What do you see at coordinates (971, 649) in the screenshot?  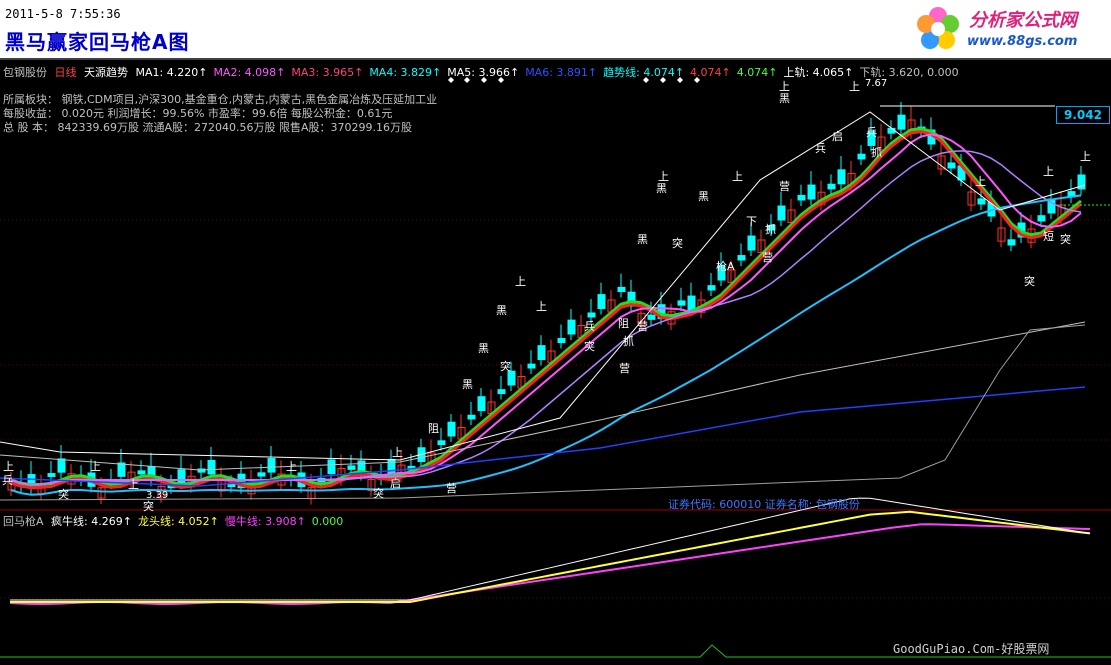 I see `footer-brand: GoodGuPiao.Com-好股票网` at bounding box center [971, 649].